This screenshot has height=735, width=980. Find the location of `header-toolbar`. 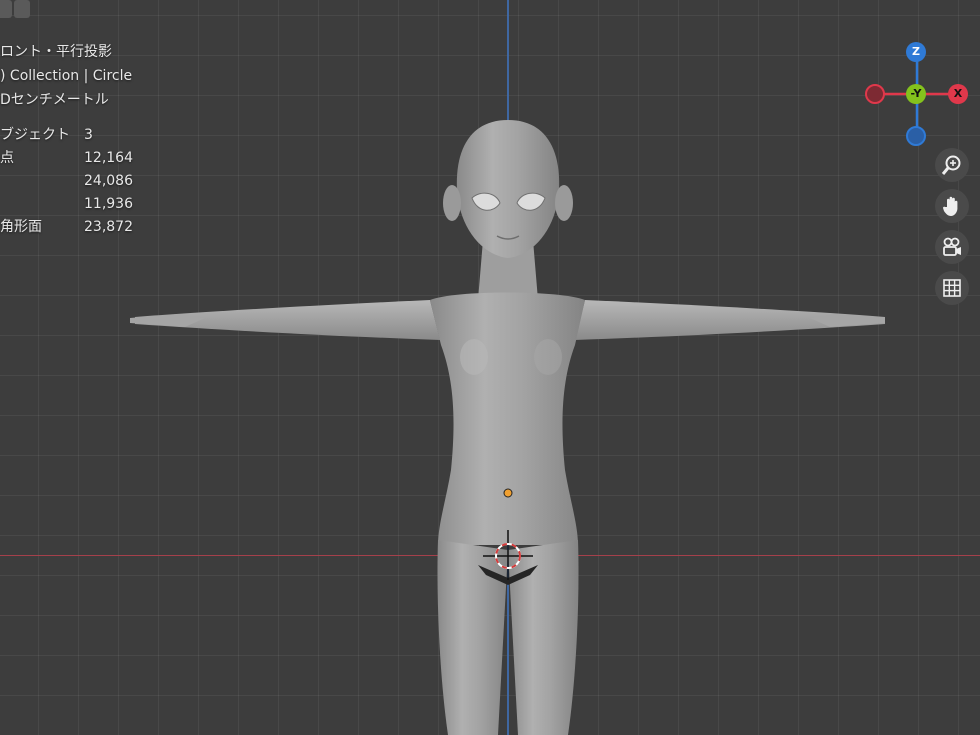

header-toolbar is located at coordinates (15, 9).